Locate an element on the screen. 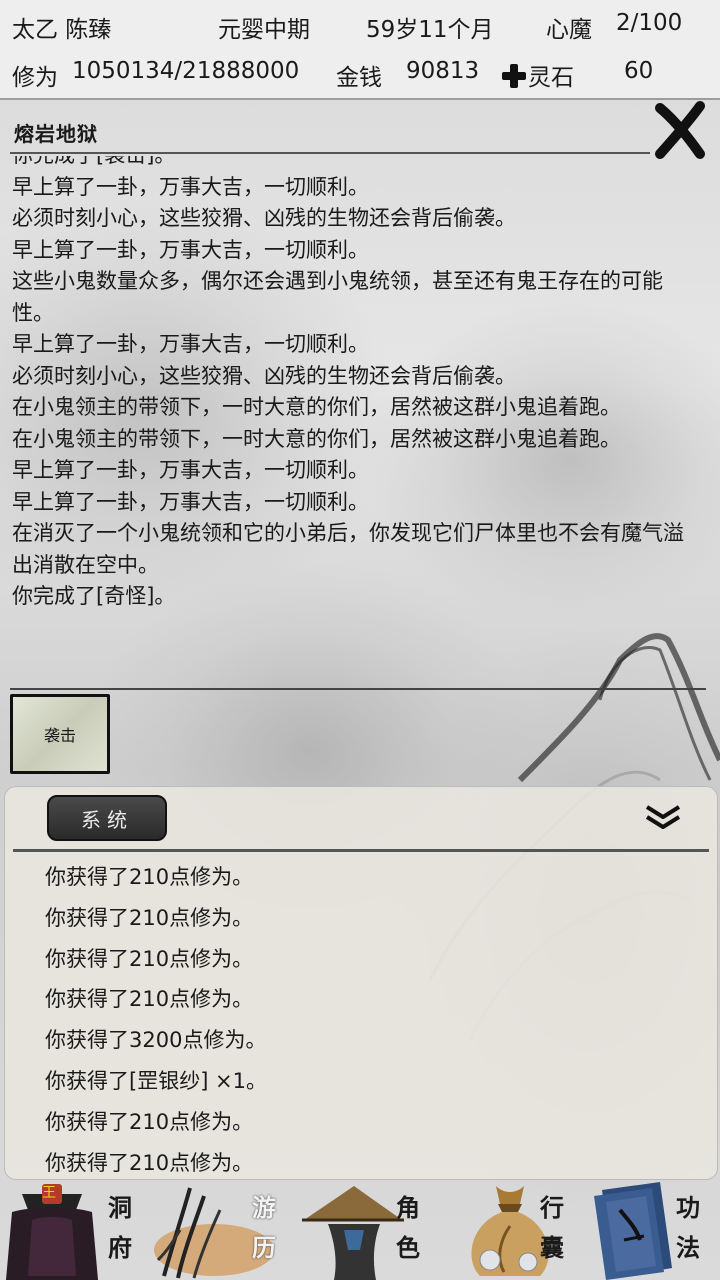 The height and width of the screenshot is (1280, 720). nav-travel-label: 游 历 is located at coordinates (264, 1228).